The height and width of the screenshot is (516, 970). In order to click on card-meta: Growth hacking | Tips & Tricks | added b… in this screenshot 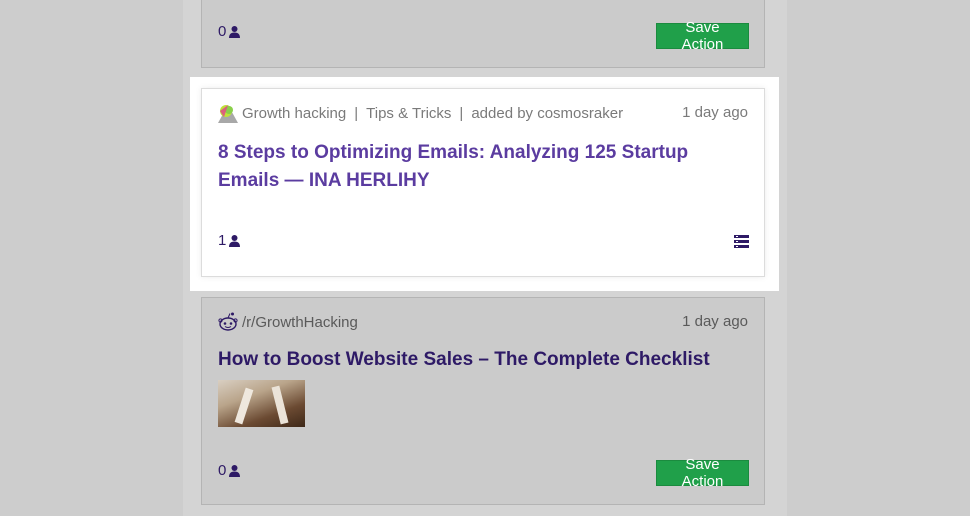, I will do `click(483, 113)`.